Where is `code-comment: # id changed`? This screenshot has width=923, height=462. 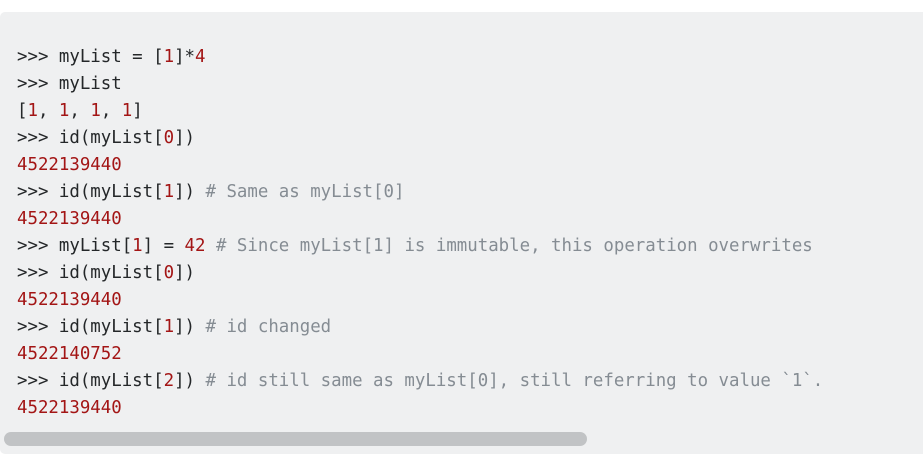
code-comment: # id changed is located at coordinates (268, 327).